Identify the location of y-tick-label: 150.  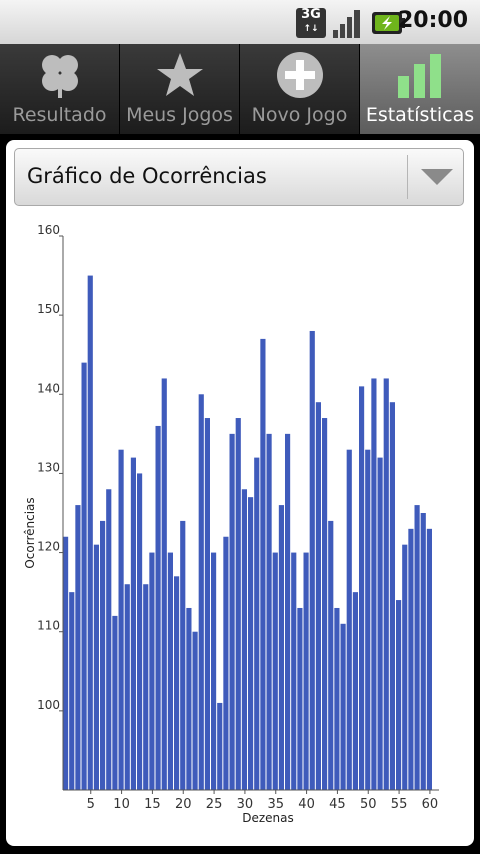
(48, 309).